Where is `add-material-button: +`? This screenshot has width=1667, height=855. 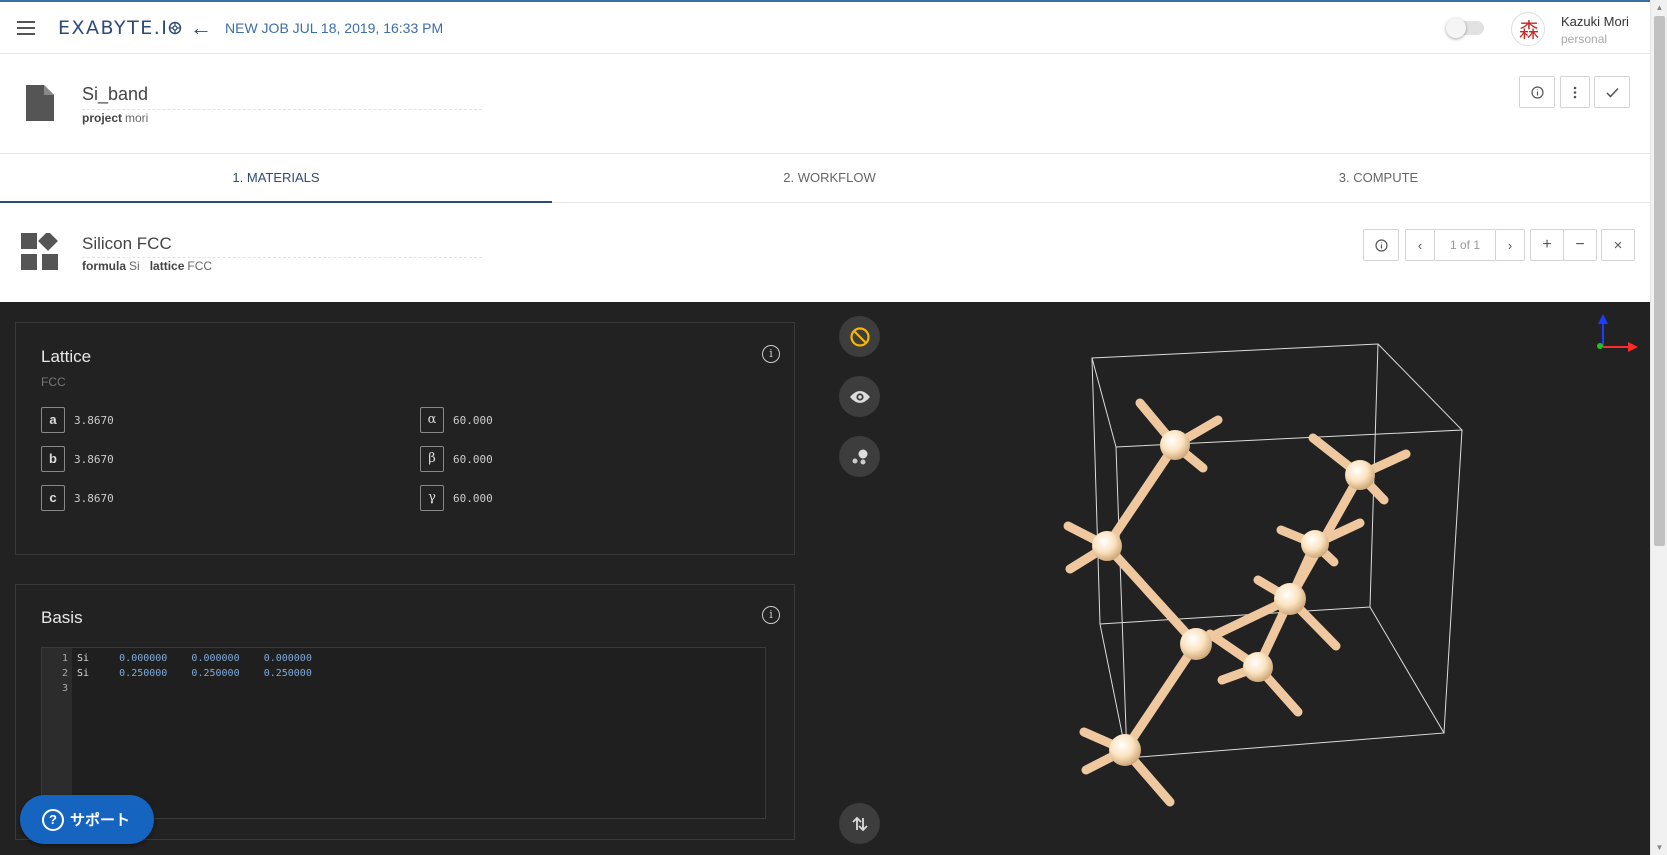
add-material-button: + is located at coordinates (1547, 245).